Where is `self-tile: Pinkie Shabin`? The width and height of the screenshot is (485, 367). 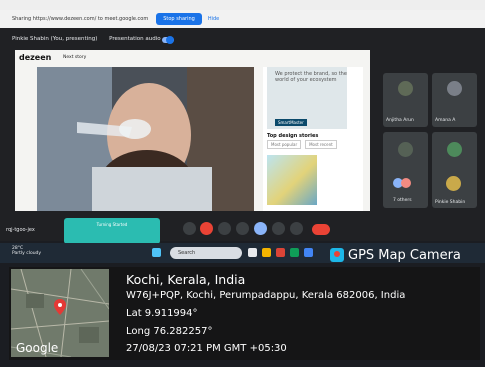
self-tile: Pinkie Shabin is located at coordinates (454, 189).